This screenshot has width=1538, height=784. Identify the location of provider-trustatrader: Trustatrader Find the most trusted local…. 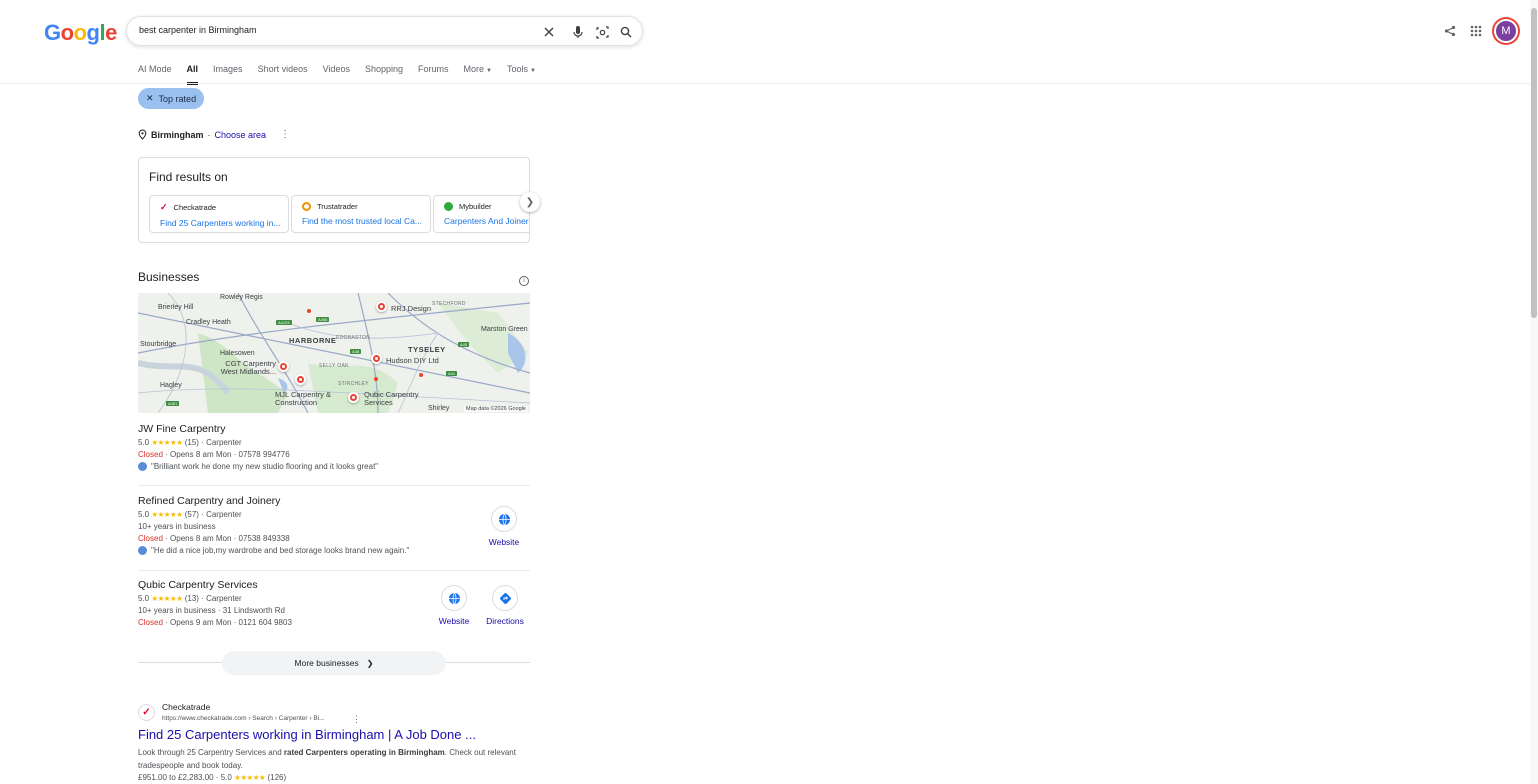
(361, 214).